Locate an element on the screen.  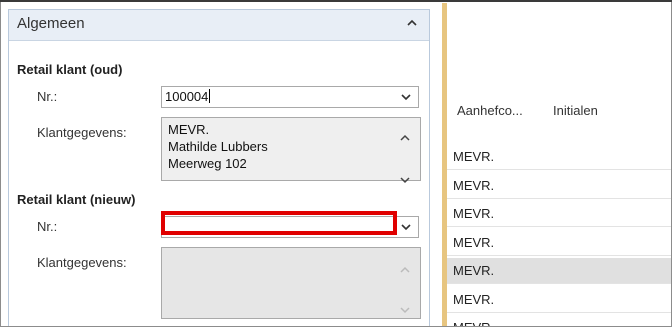
old-customer-section-title: Retail klant (oud) is located at coordinates (70, 69).